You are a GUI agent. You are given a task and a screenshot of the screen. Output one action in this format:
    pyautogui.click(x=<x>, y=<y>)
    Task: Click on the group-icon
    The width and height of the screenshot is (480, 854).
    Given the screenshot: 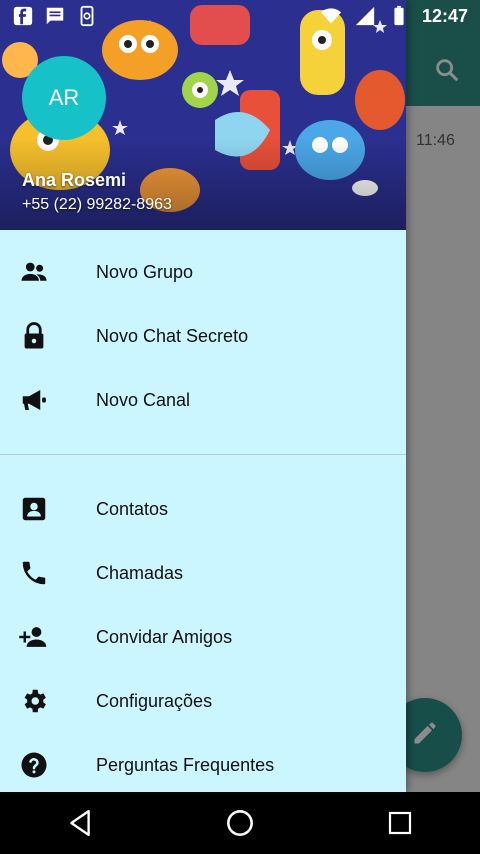 What is the action you would take?
    pyautogui.click(x=34, y=272)
    